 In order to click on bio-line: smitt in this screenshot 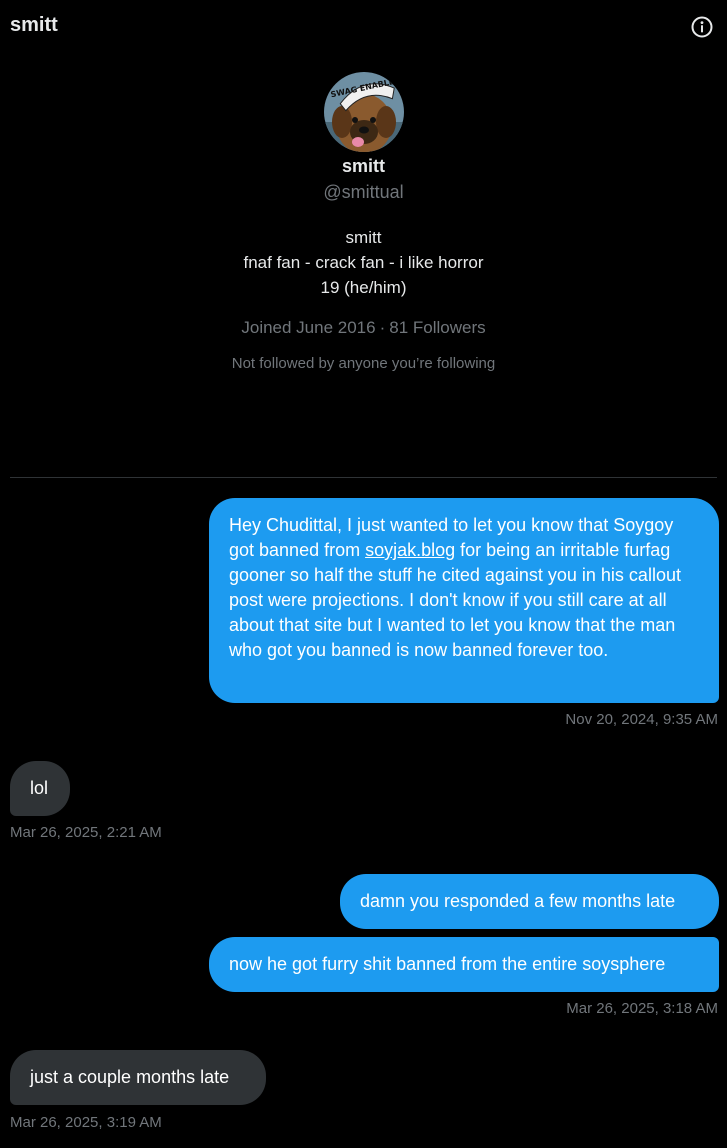, I will do `click(363, 237)`.